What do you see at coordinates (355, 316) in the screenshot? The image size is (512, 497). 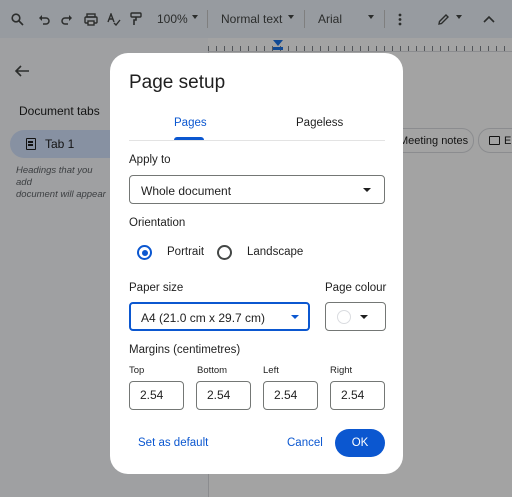 I see `page-colour-select` at bounding box center [355, 316].